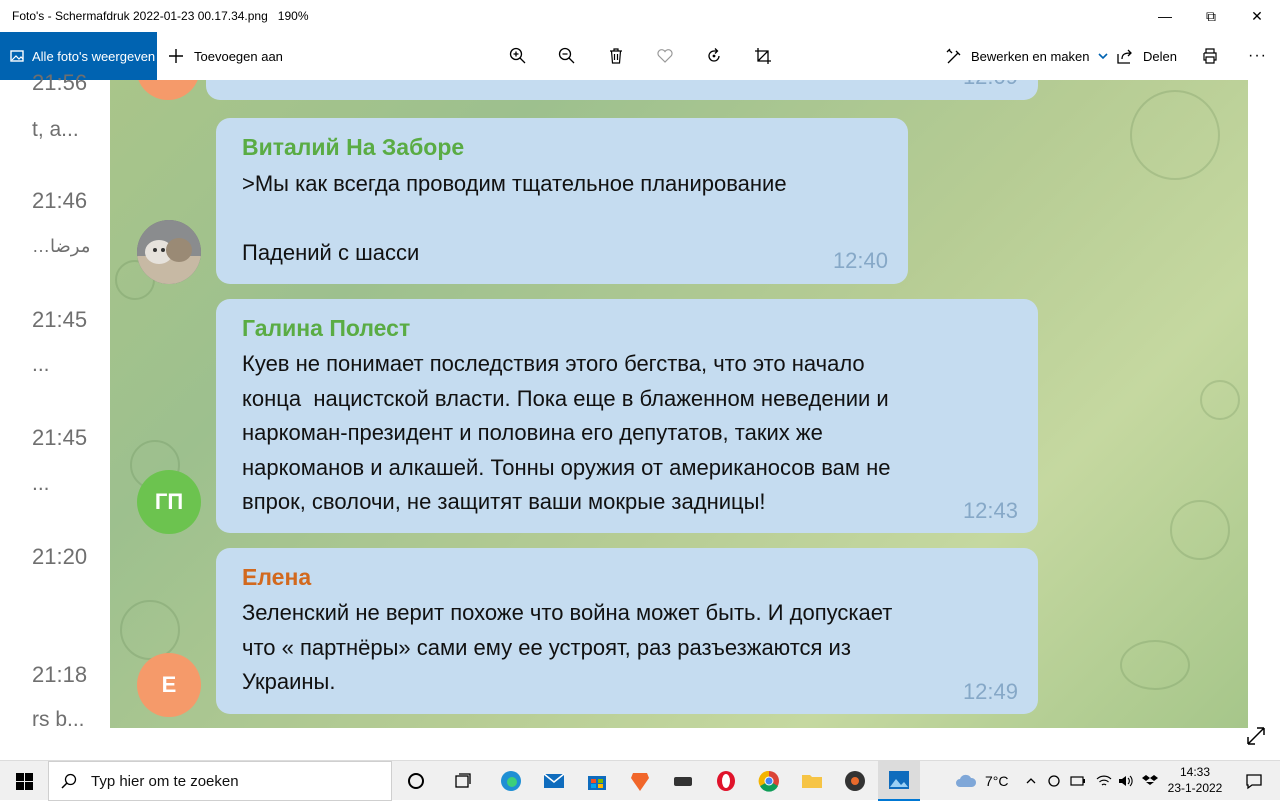 The height and width of the screenshot is (801, 1280). I want to click on expand-icon, so click(1256, 736).